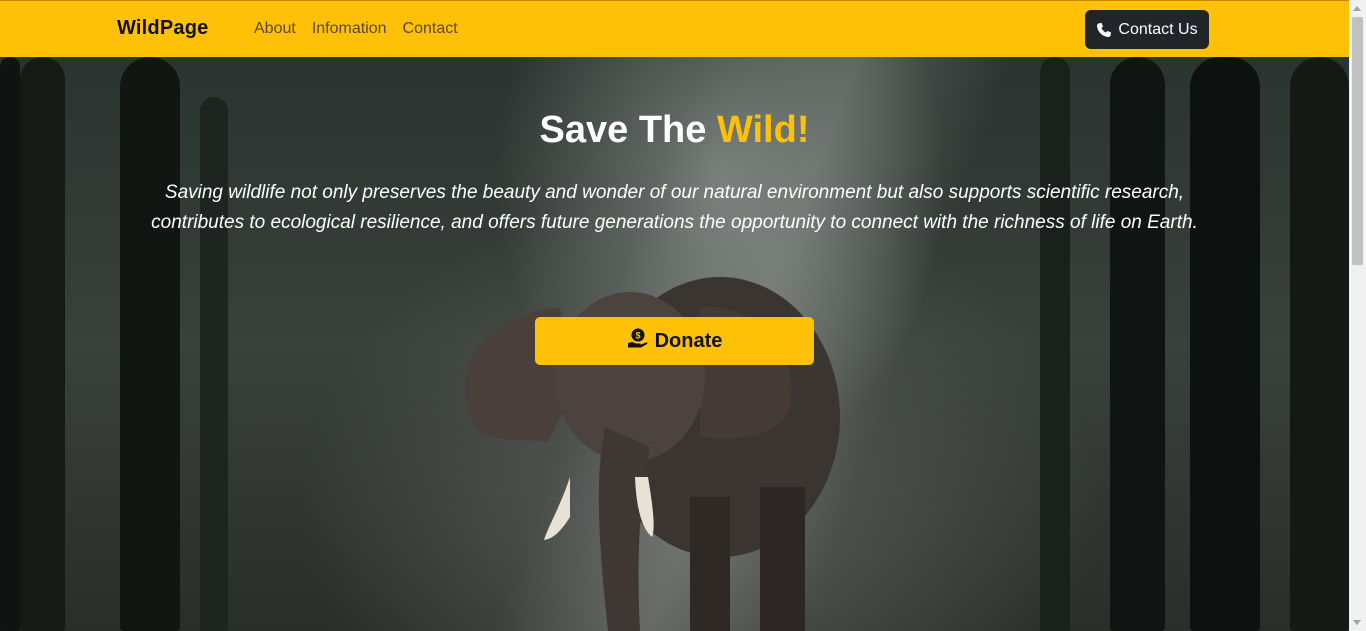 This screenshot has height=631, width=1366. I want to click on donate-label: Donate, so click(688, 340).